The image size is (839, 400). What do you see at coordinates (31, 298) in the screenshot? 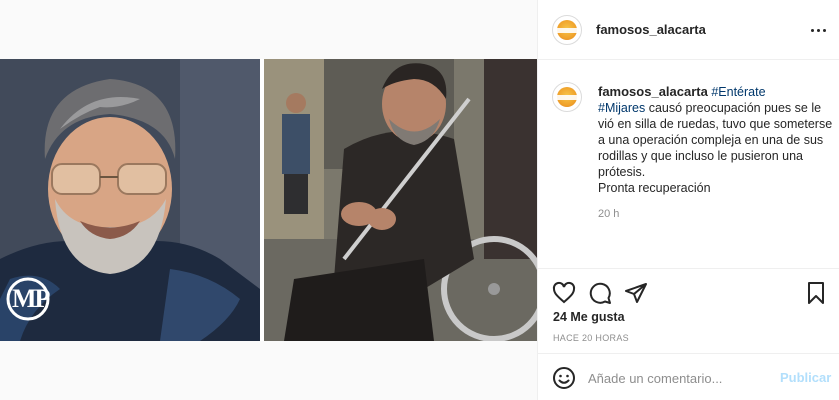
I see `photo-logo: MP` at bounding box center [31, 298].